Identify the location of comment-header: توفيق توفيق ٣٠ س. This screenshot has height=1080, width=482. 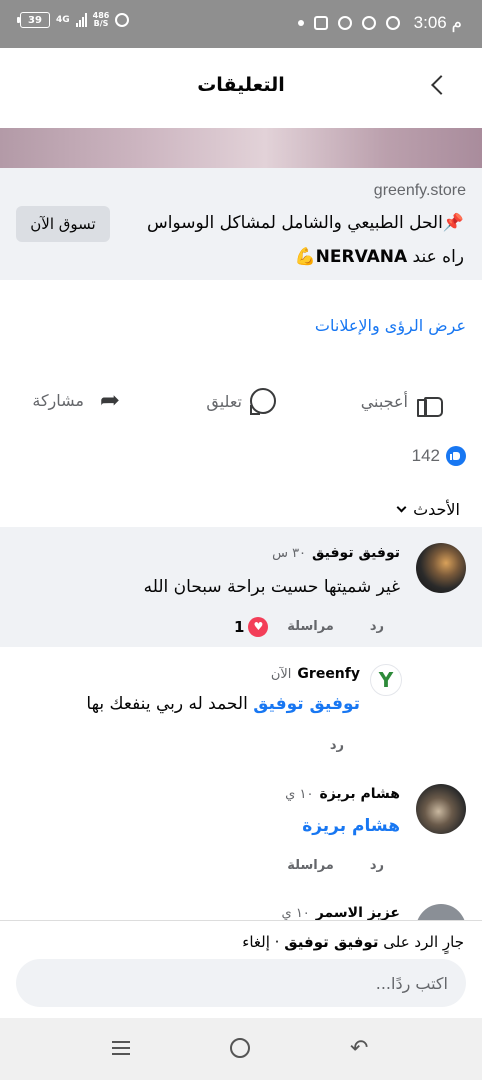
(336, 553).